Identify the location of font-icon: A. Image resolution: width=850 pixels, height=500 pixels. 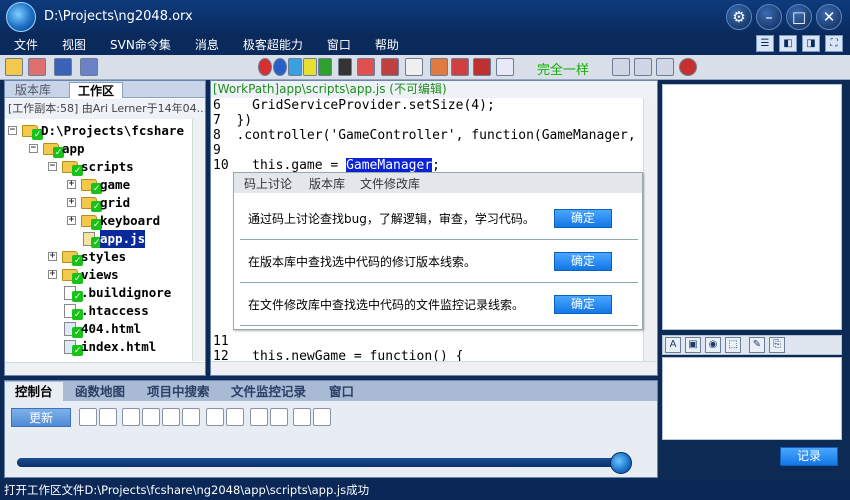
(673, 345).